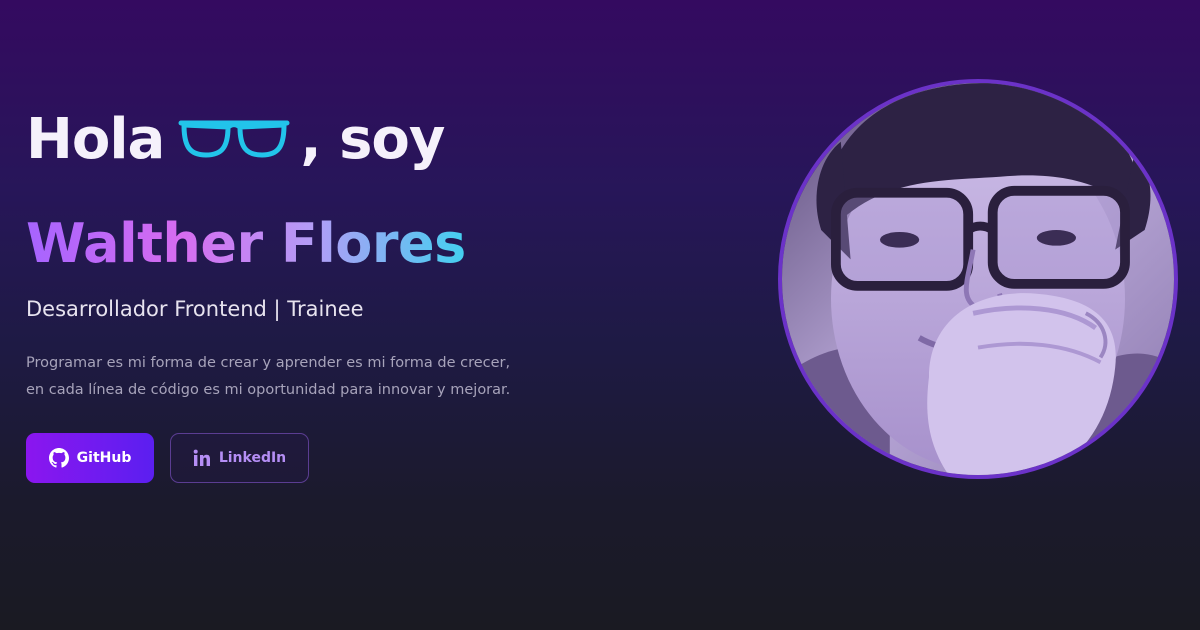  Describe the element at coordinates (104, 458) in the screenshot. I see `github-label: GitHub` at that location.